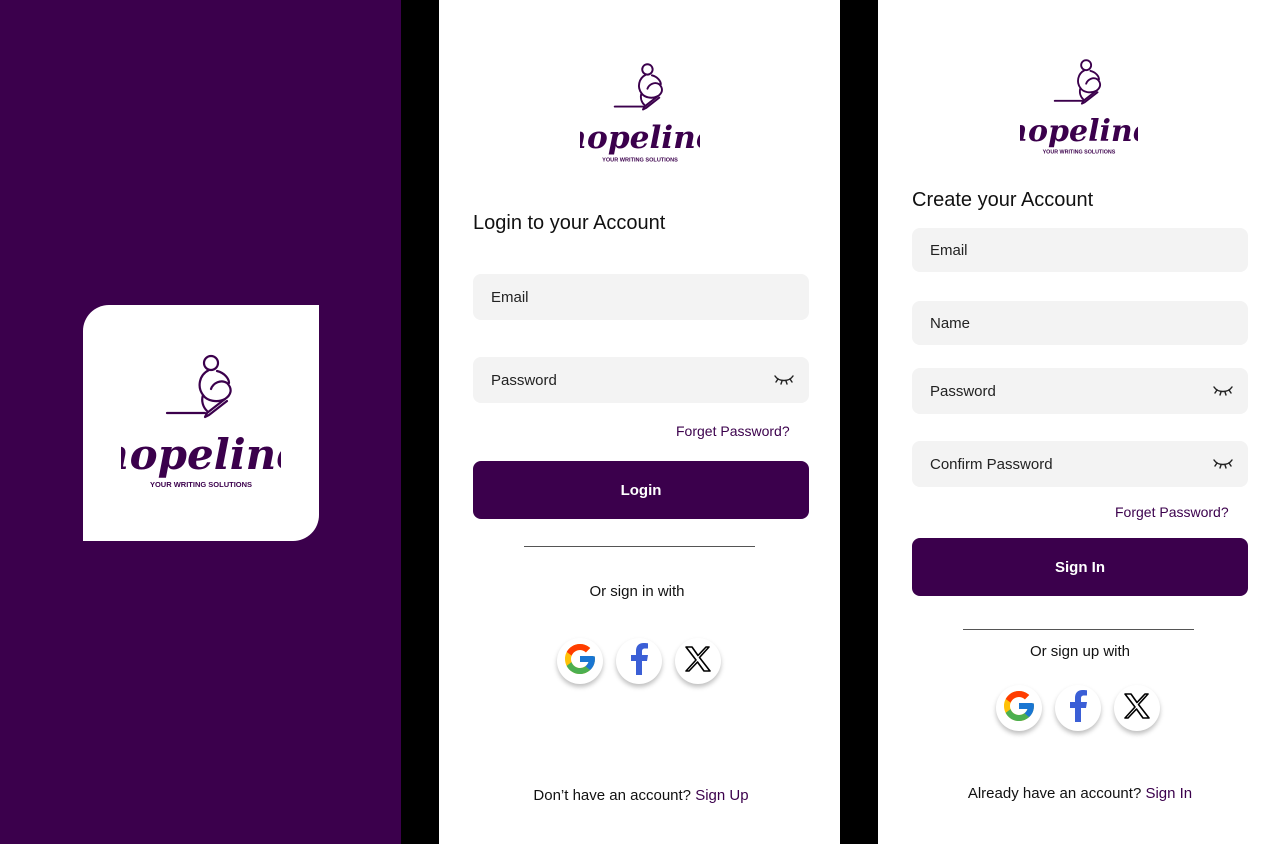 The width and height of the screenshot is (1279, 844). I want to click on sign-in-button: Sign In, so click(1080, 567).